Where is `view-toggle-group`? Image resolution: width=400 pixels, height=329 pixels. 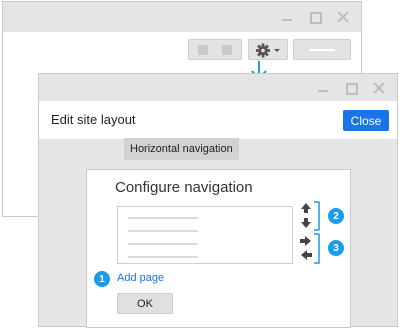
view-toggle-group is located at coordinates (215, 49).